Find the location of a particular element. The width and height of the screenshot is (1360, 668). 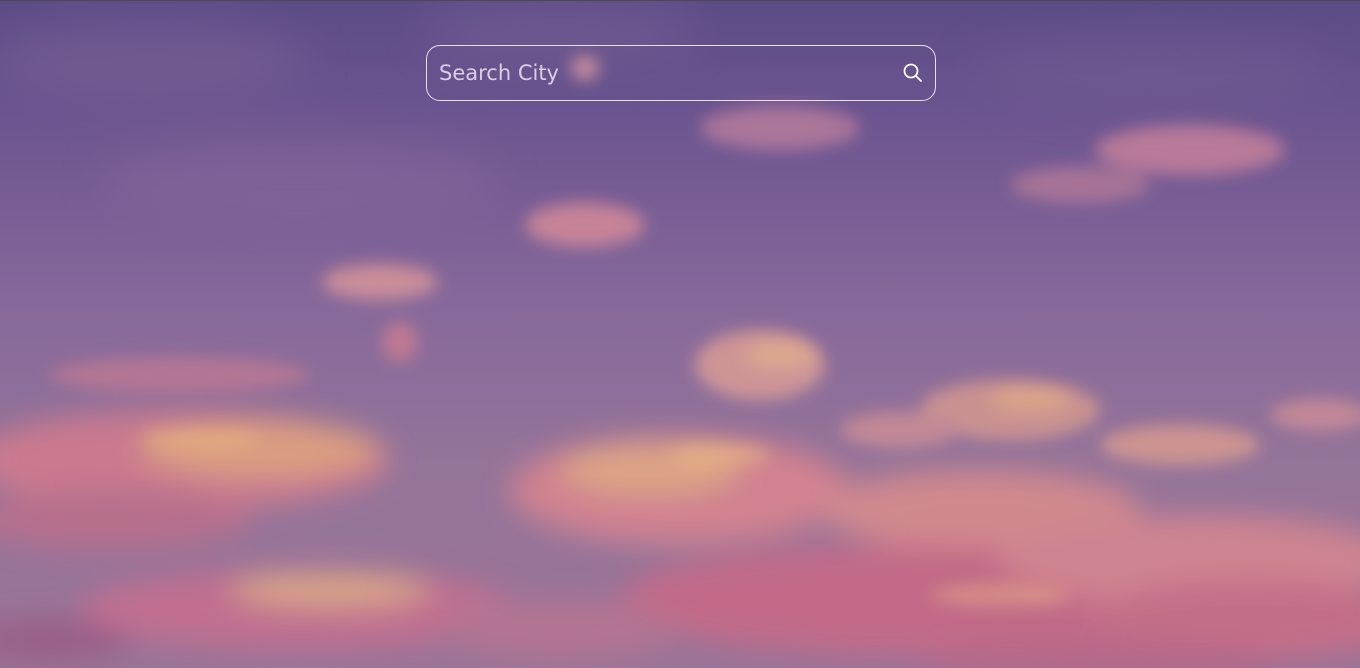

top-border is located at coordinates (680, 0).